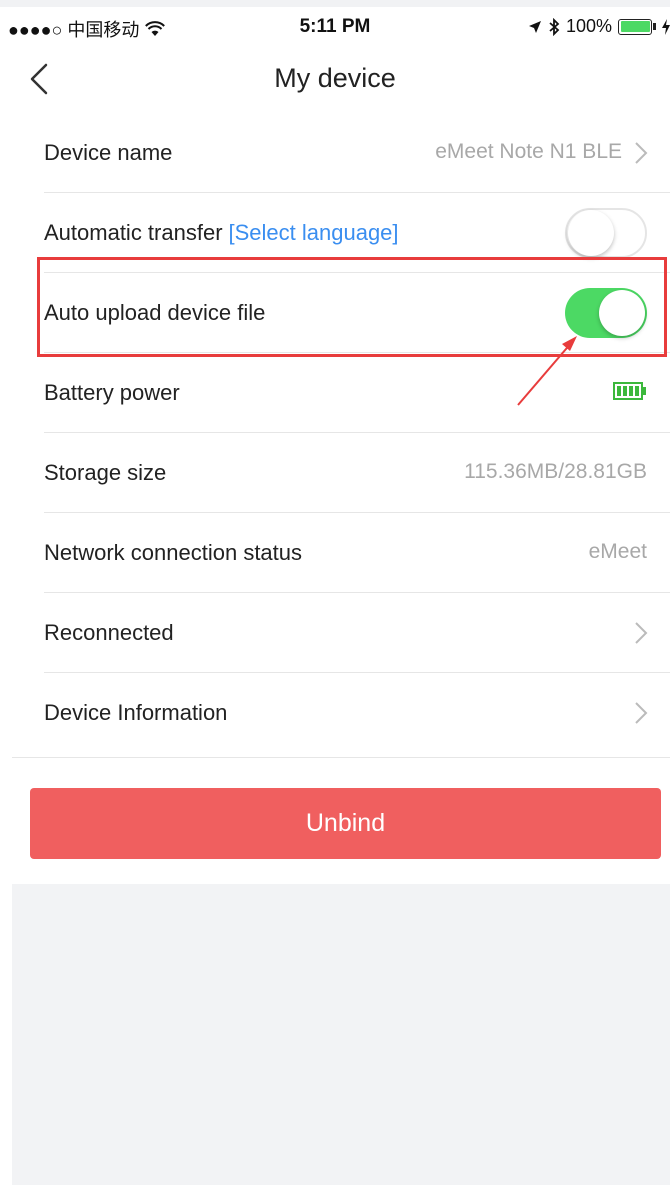  I want to click on storage-size-label: Storage size, so click(105, 472).